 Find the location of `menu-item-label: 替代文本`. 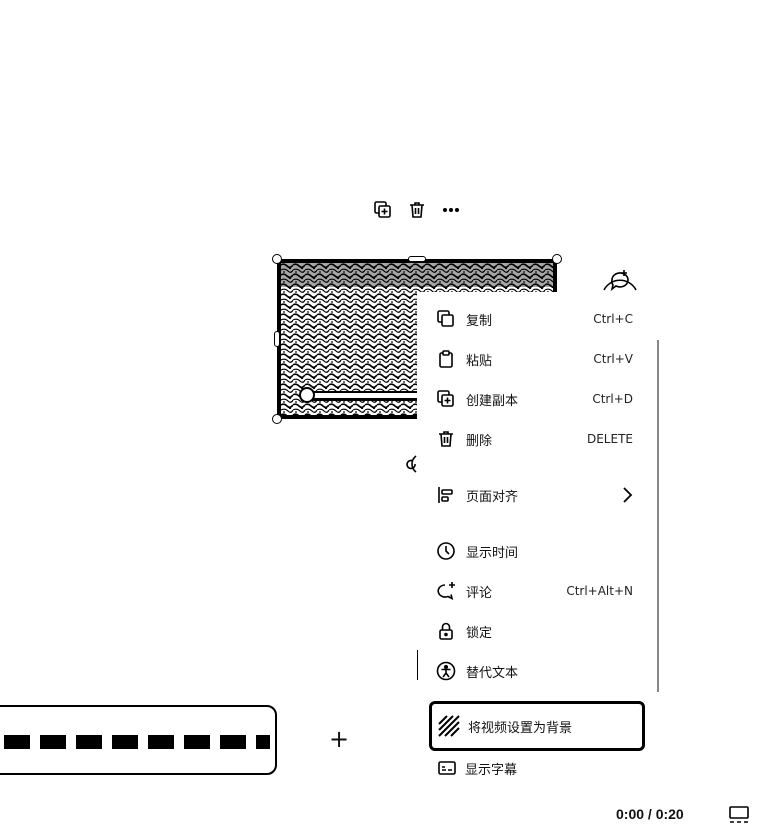

menu-item-label: 替代文本 is located at coordinates (492, 673).